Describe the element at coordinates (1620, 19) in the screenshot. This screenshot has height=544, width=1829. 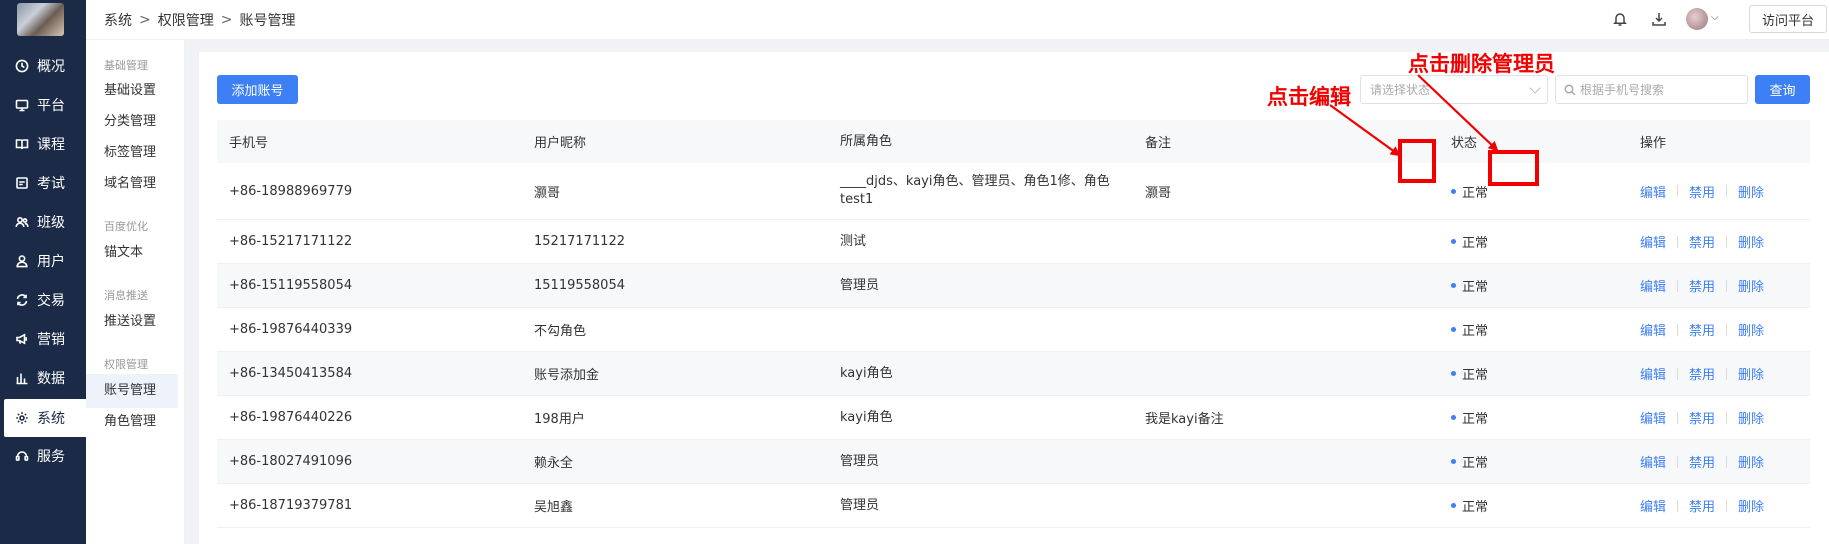
I see `bell-icon` at that location.